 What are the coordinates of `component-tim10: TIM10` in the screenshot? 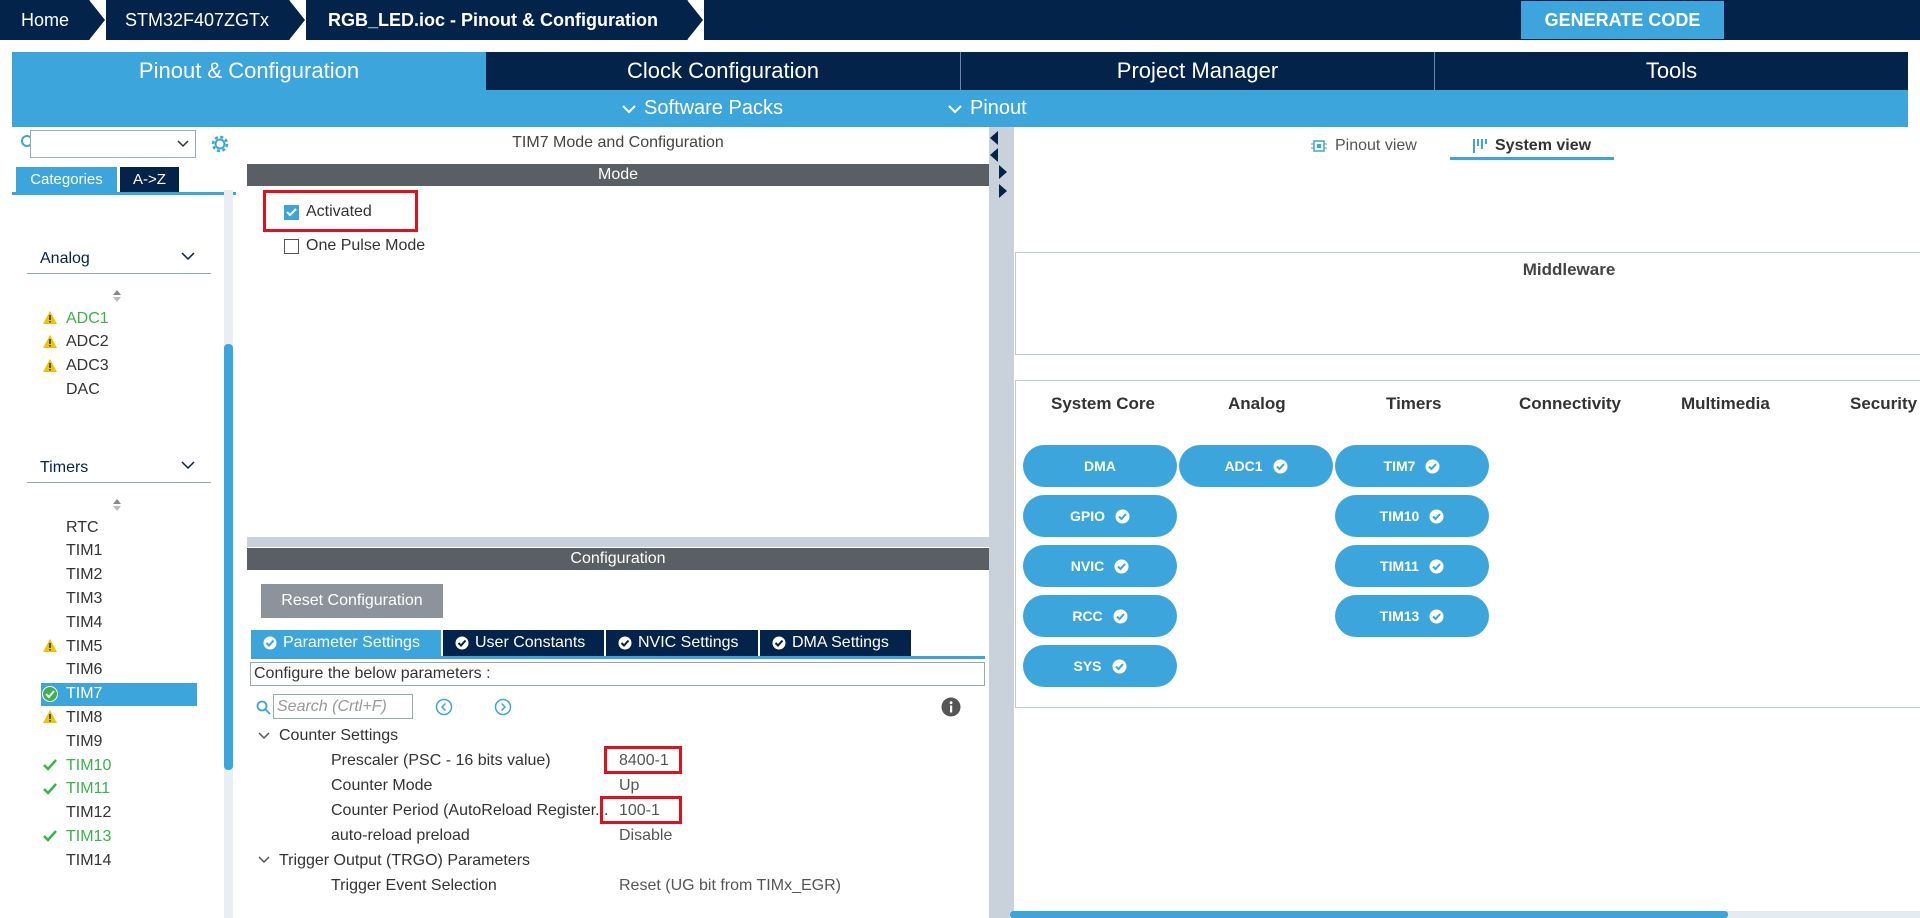 It's located at (1412, 516).